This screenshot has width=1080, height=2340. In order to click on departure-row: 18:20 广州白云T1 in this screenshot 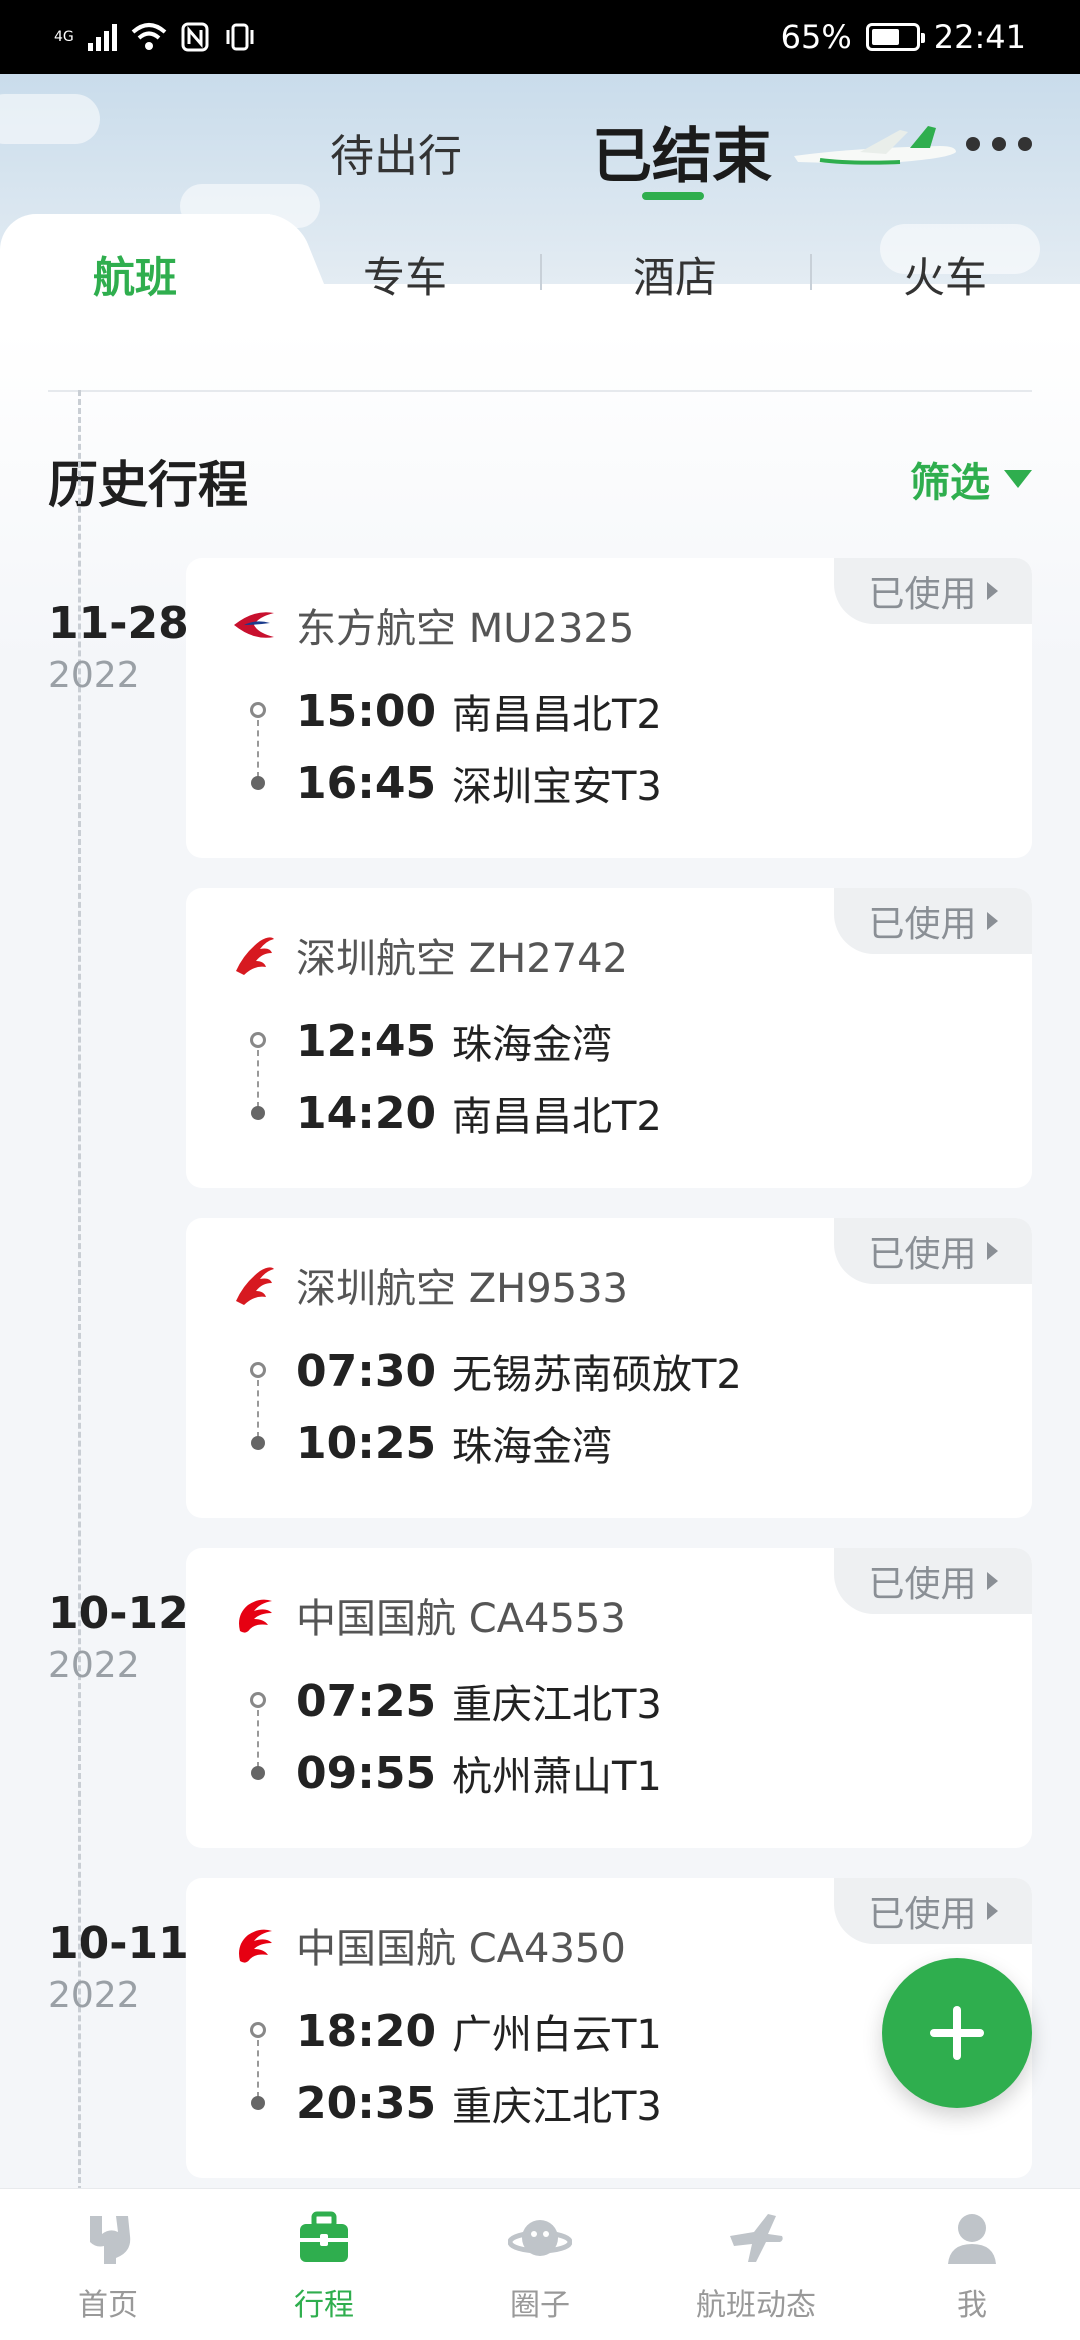, I will do `click(479, 2031)`.